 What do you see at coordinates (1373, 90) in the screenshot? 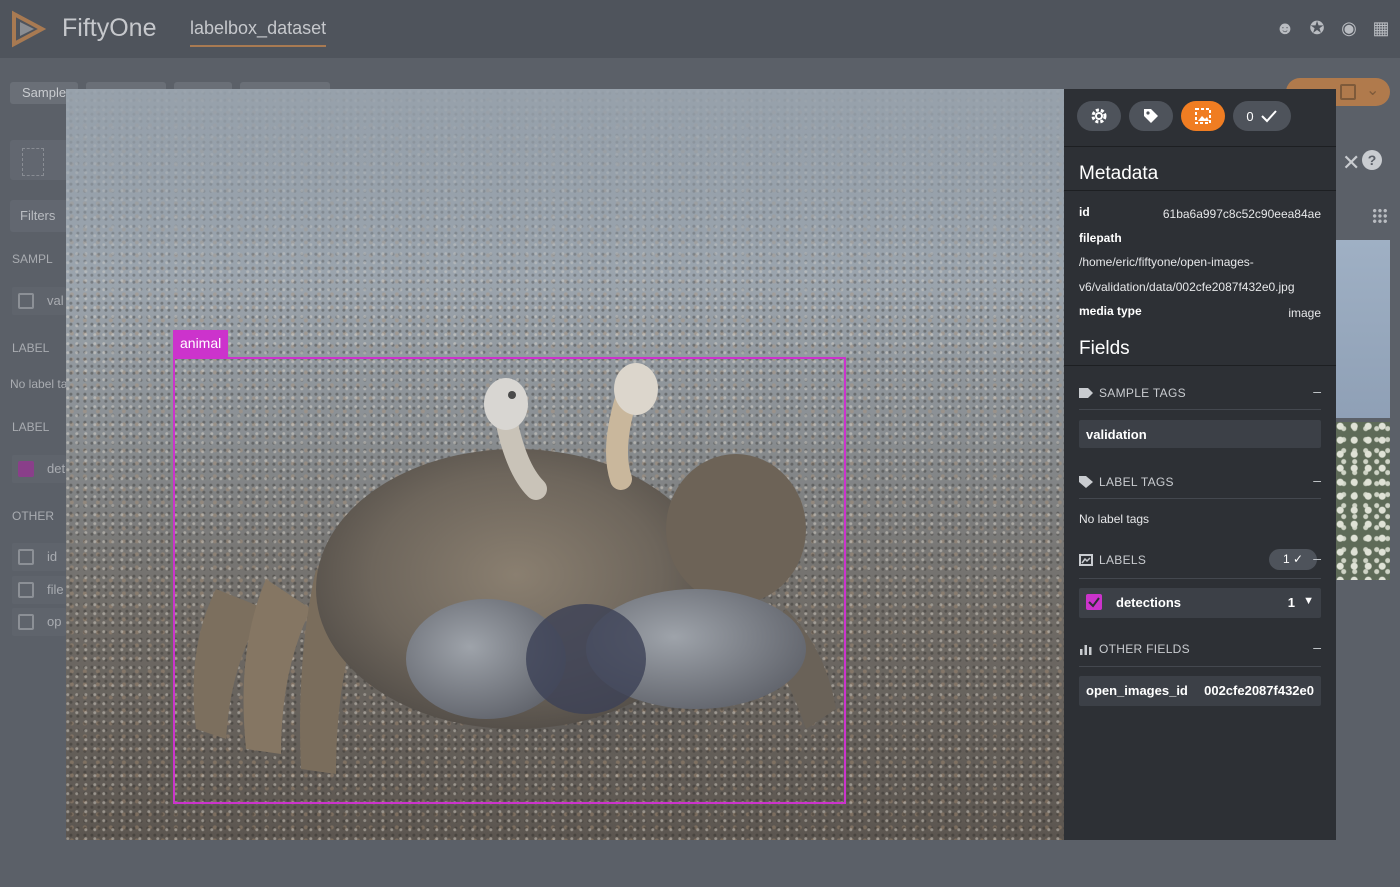
I see `chevron-down-icon: ⌄` at bounding box center [1373, 90].